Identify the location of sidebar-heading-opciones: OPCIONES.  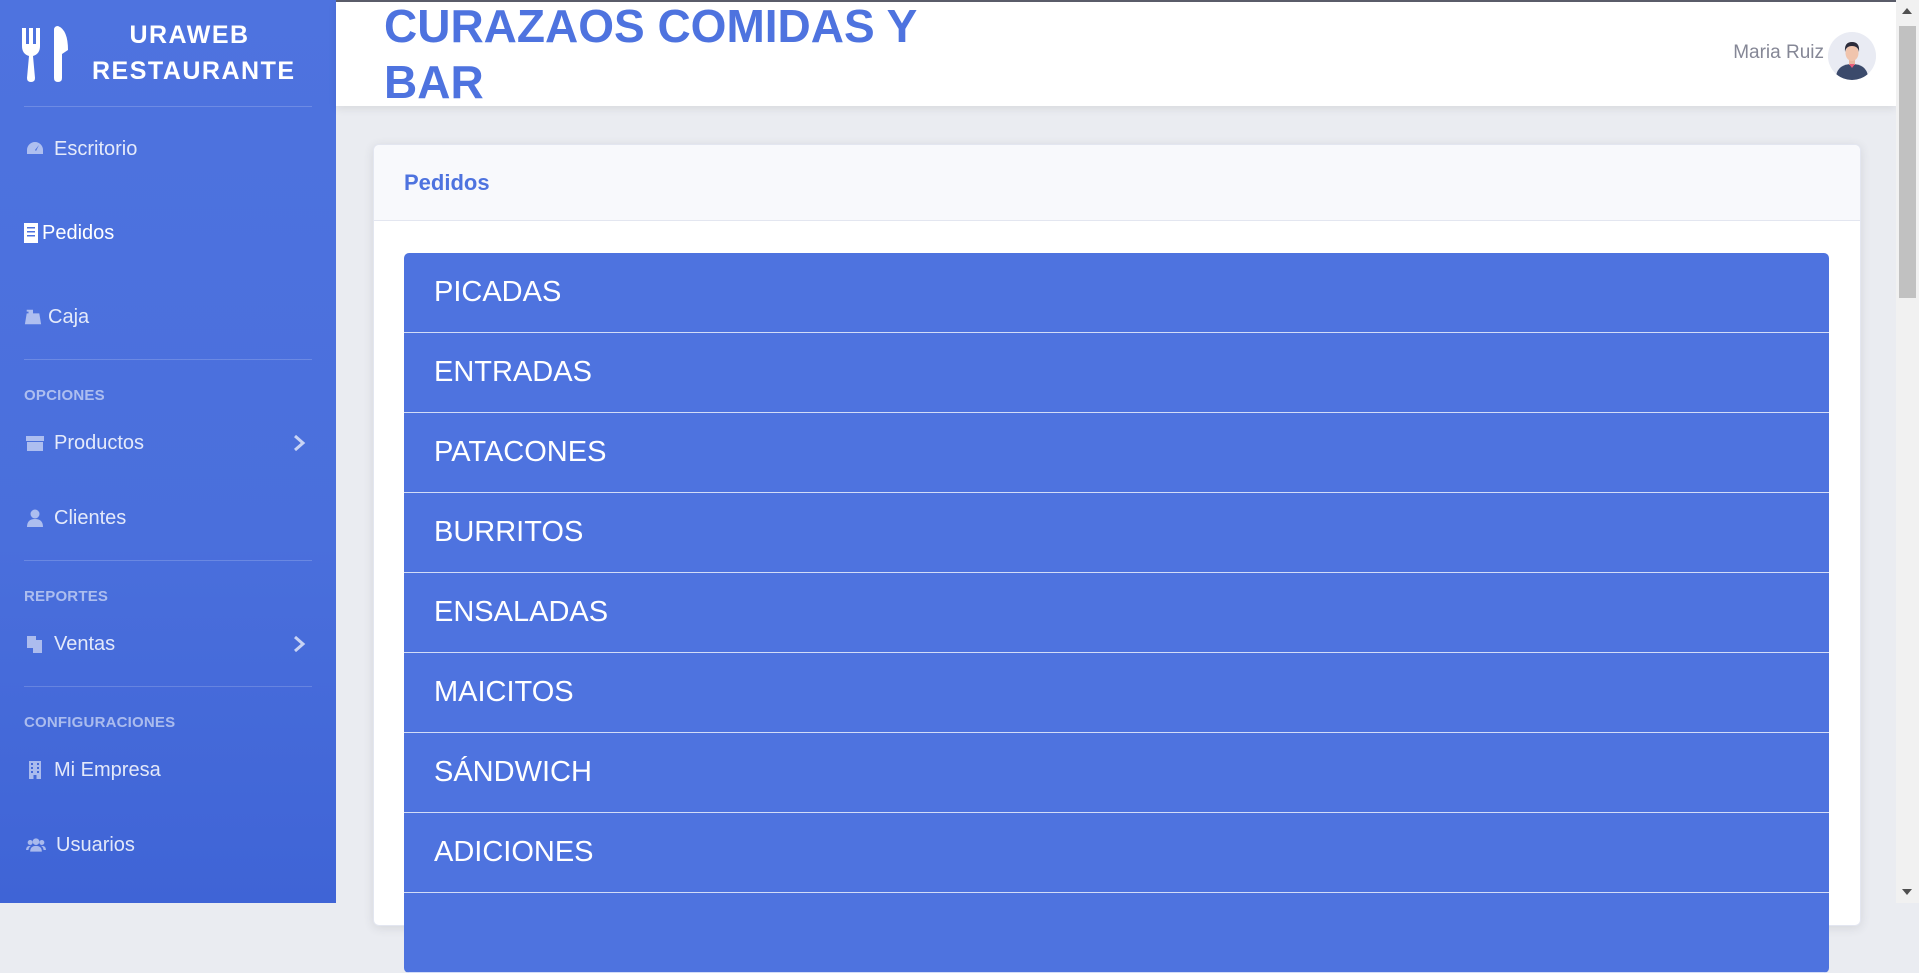
(64, 395).